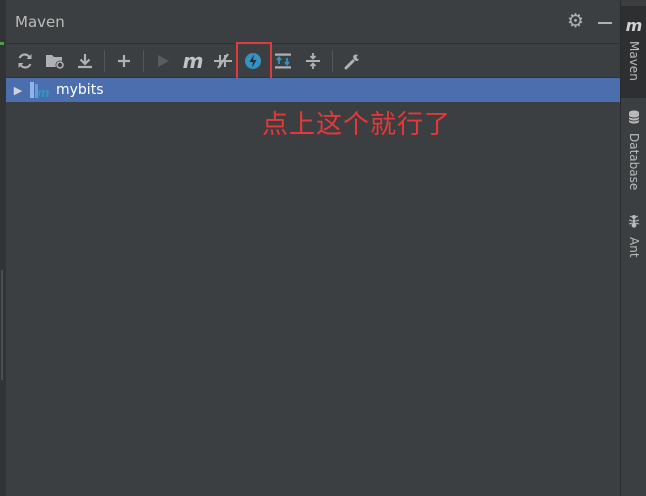  I want to click on gear-icon: ⚙, so click(575, 21).